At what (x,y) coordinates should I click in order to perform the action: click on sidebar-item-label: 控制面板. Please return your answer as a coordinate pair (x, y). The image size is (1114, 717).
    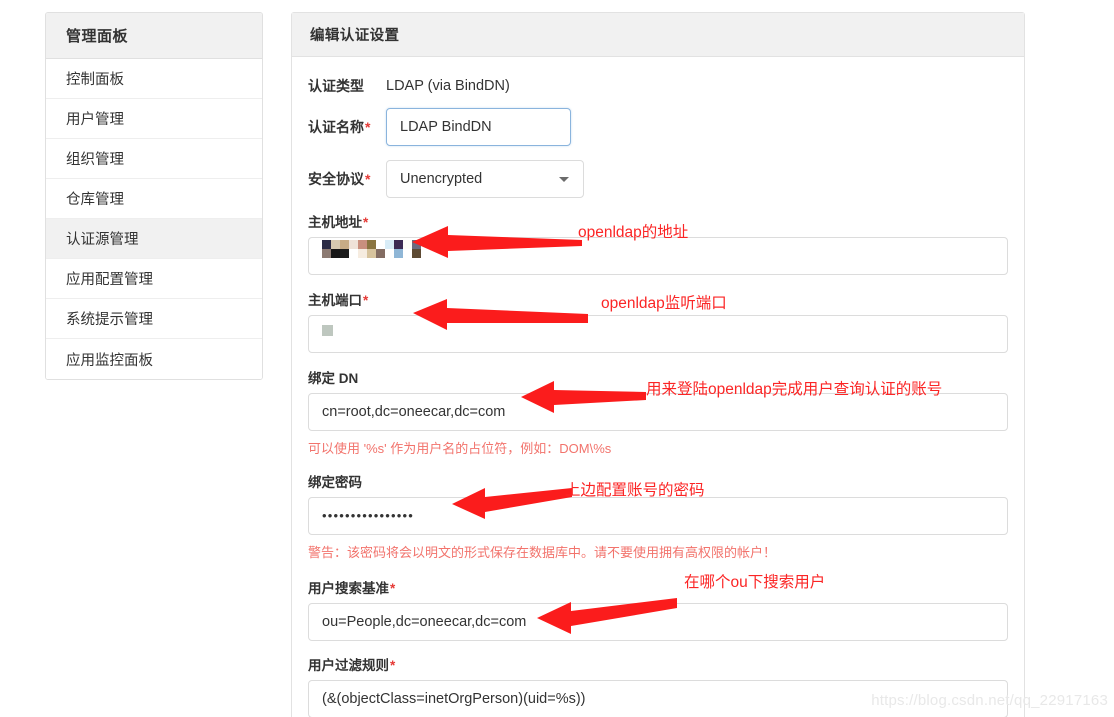
    Looking at the image, I should click on (95, 80).